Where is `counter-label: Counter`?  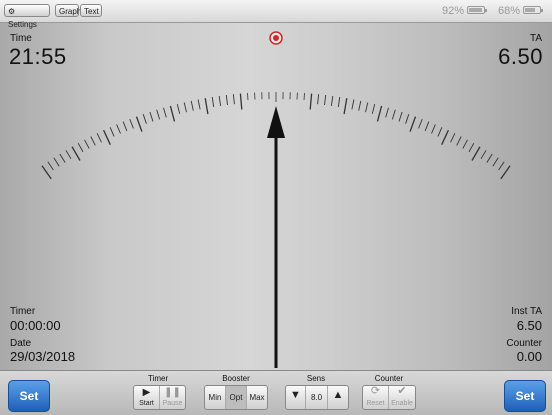
counter-label: Counter is located at coordinates (524, 343).